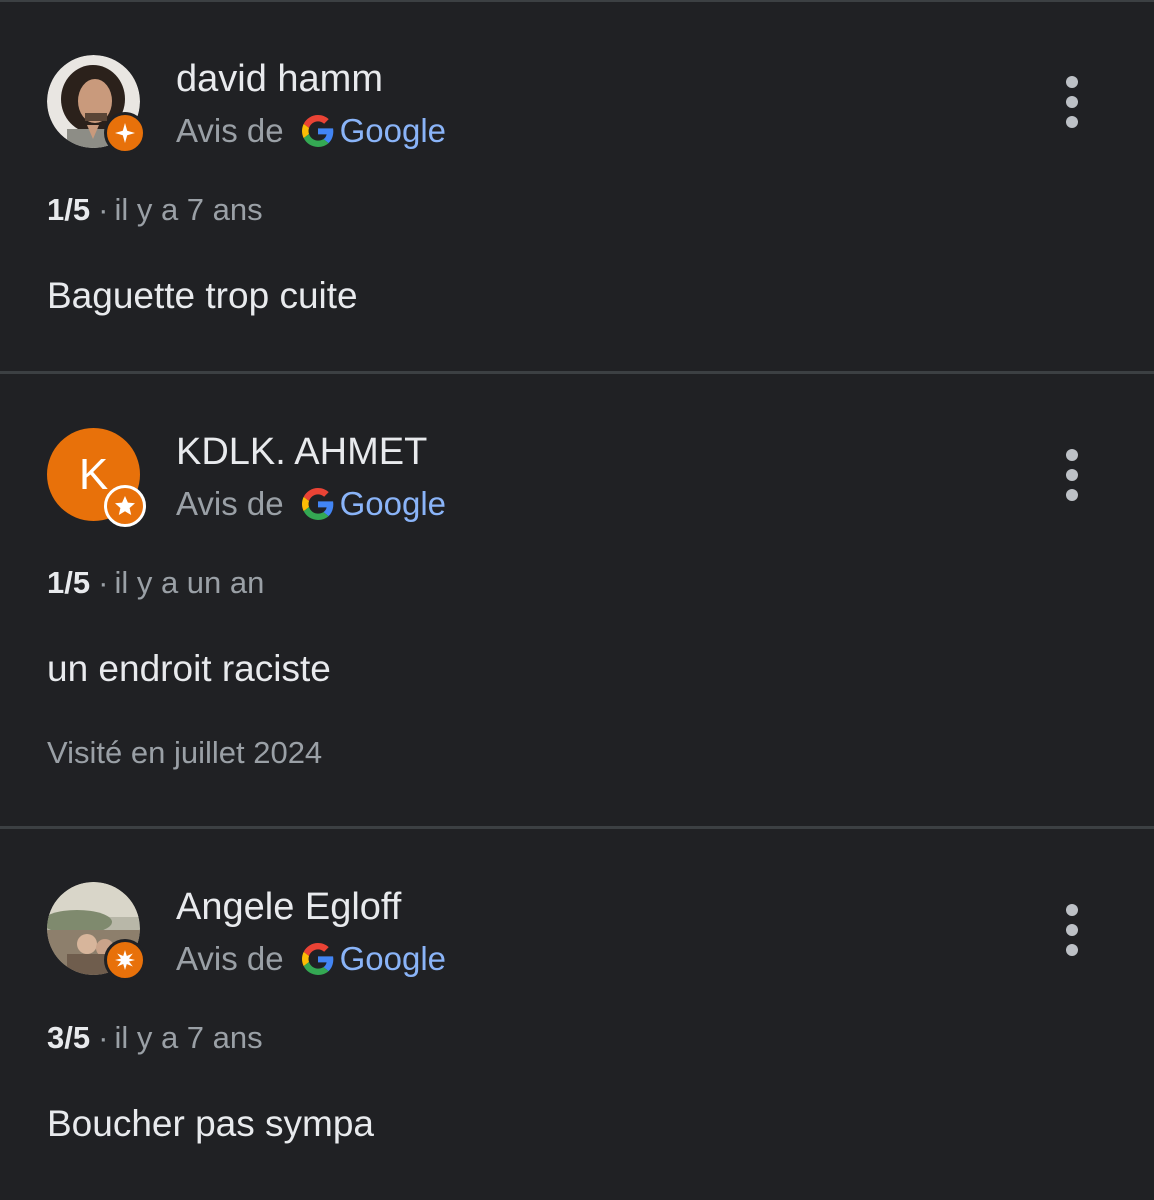  What do you see at coordinates (301, 452) in the screenshot?
I see `author-name: KDLK. AHMET` at bounding box center [301, 452].